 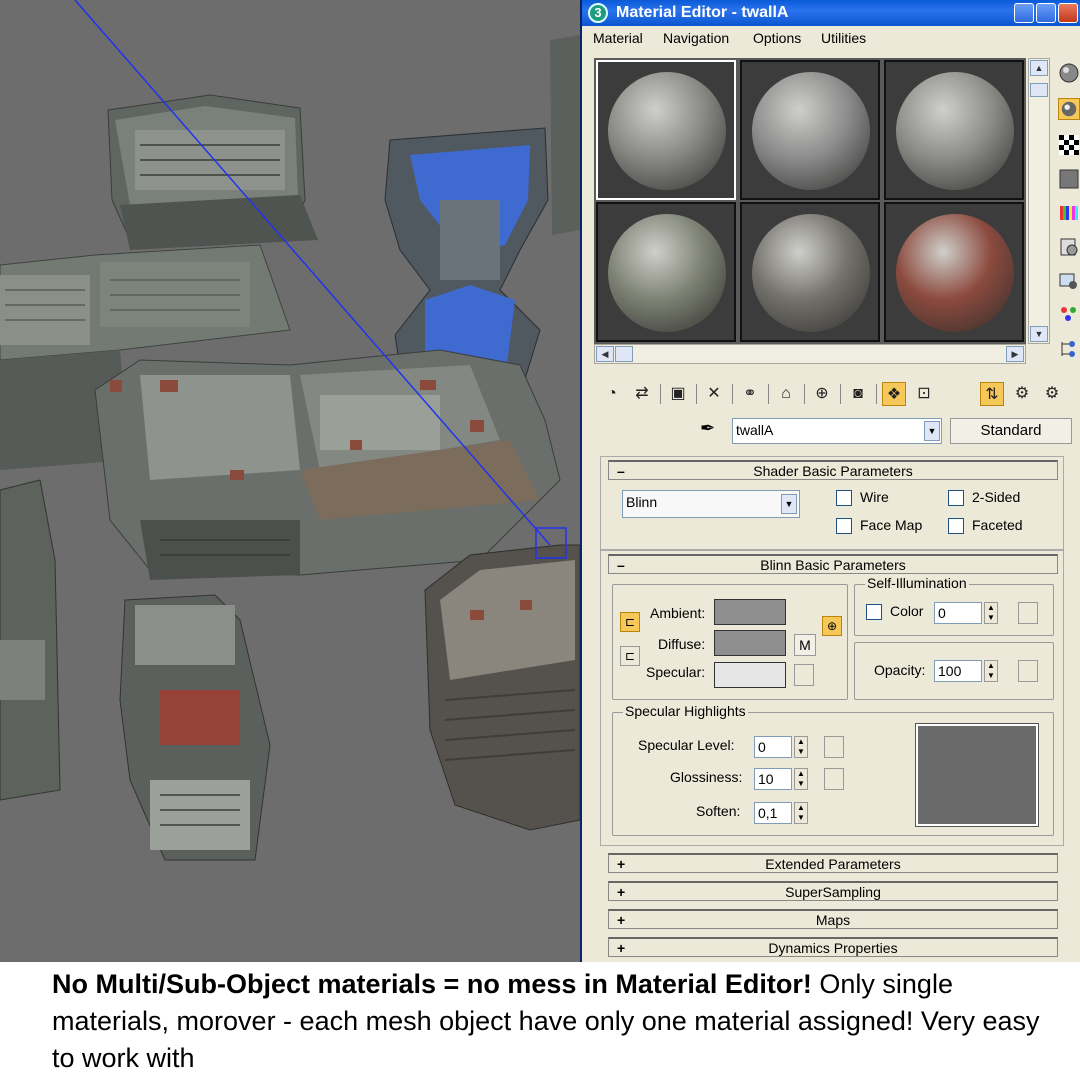 What do you see at coordinates (958, 671) in the screenshot?
I see `opacity-input: 100` at bounding box center [958, 671].